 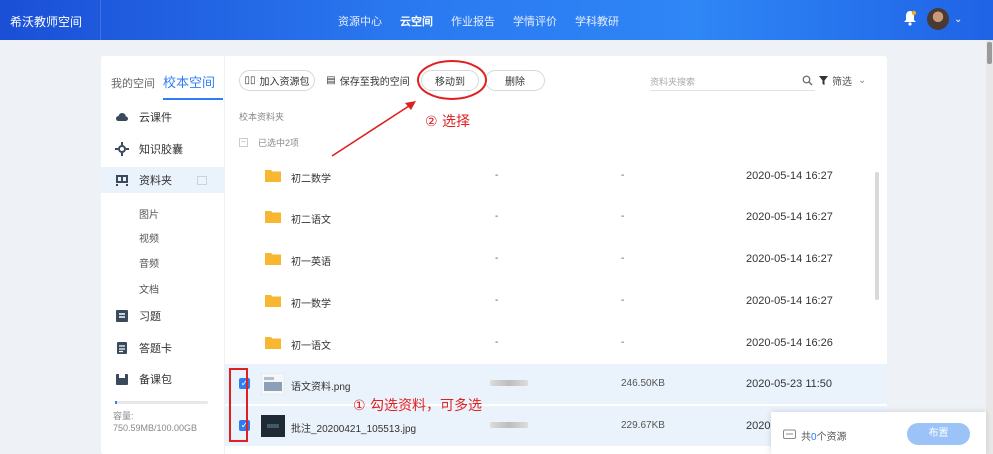 I want to click on save-to-my-space-button: ▤ 保存至我的空间, so click(x=368, y=80).